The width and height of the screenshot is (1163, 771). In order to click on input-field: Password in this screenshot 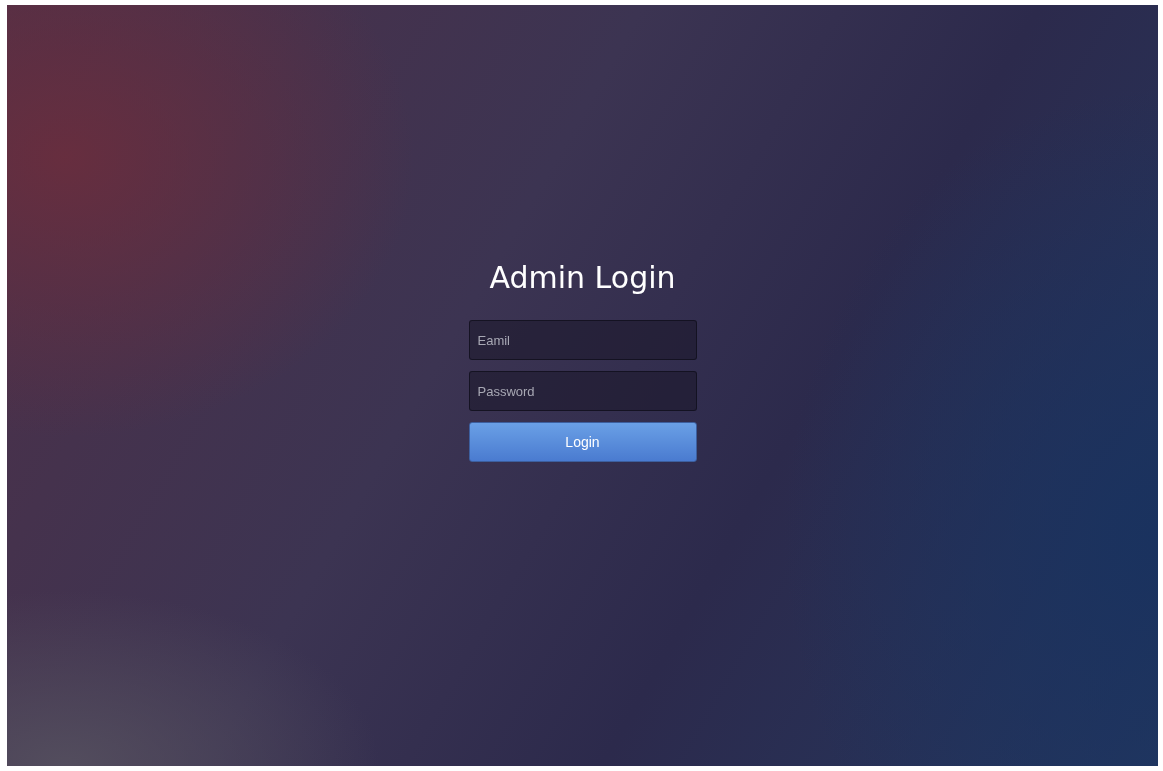, I will do `click(582, 391)`.